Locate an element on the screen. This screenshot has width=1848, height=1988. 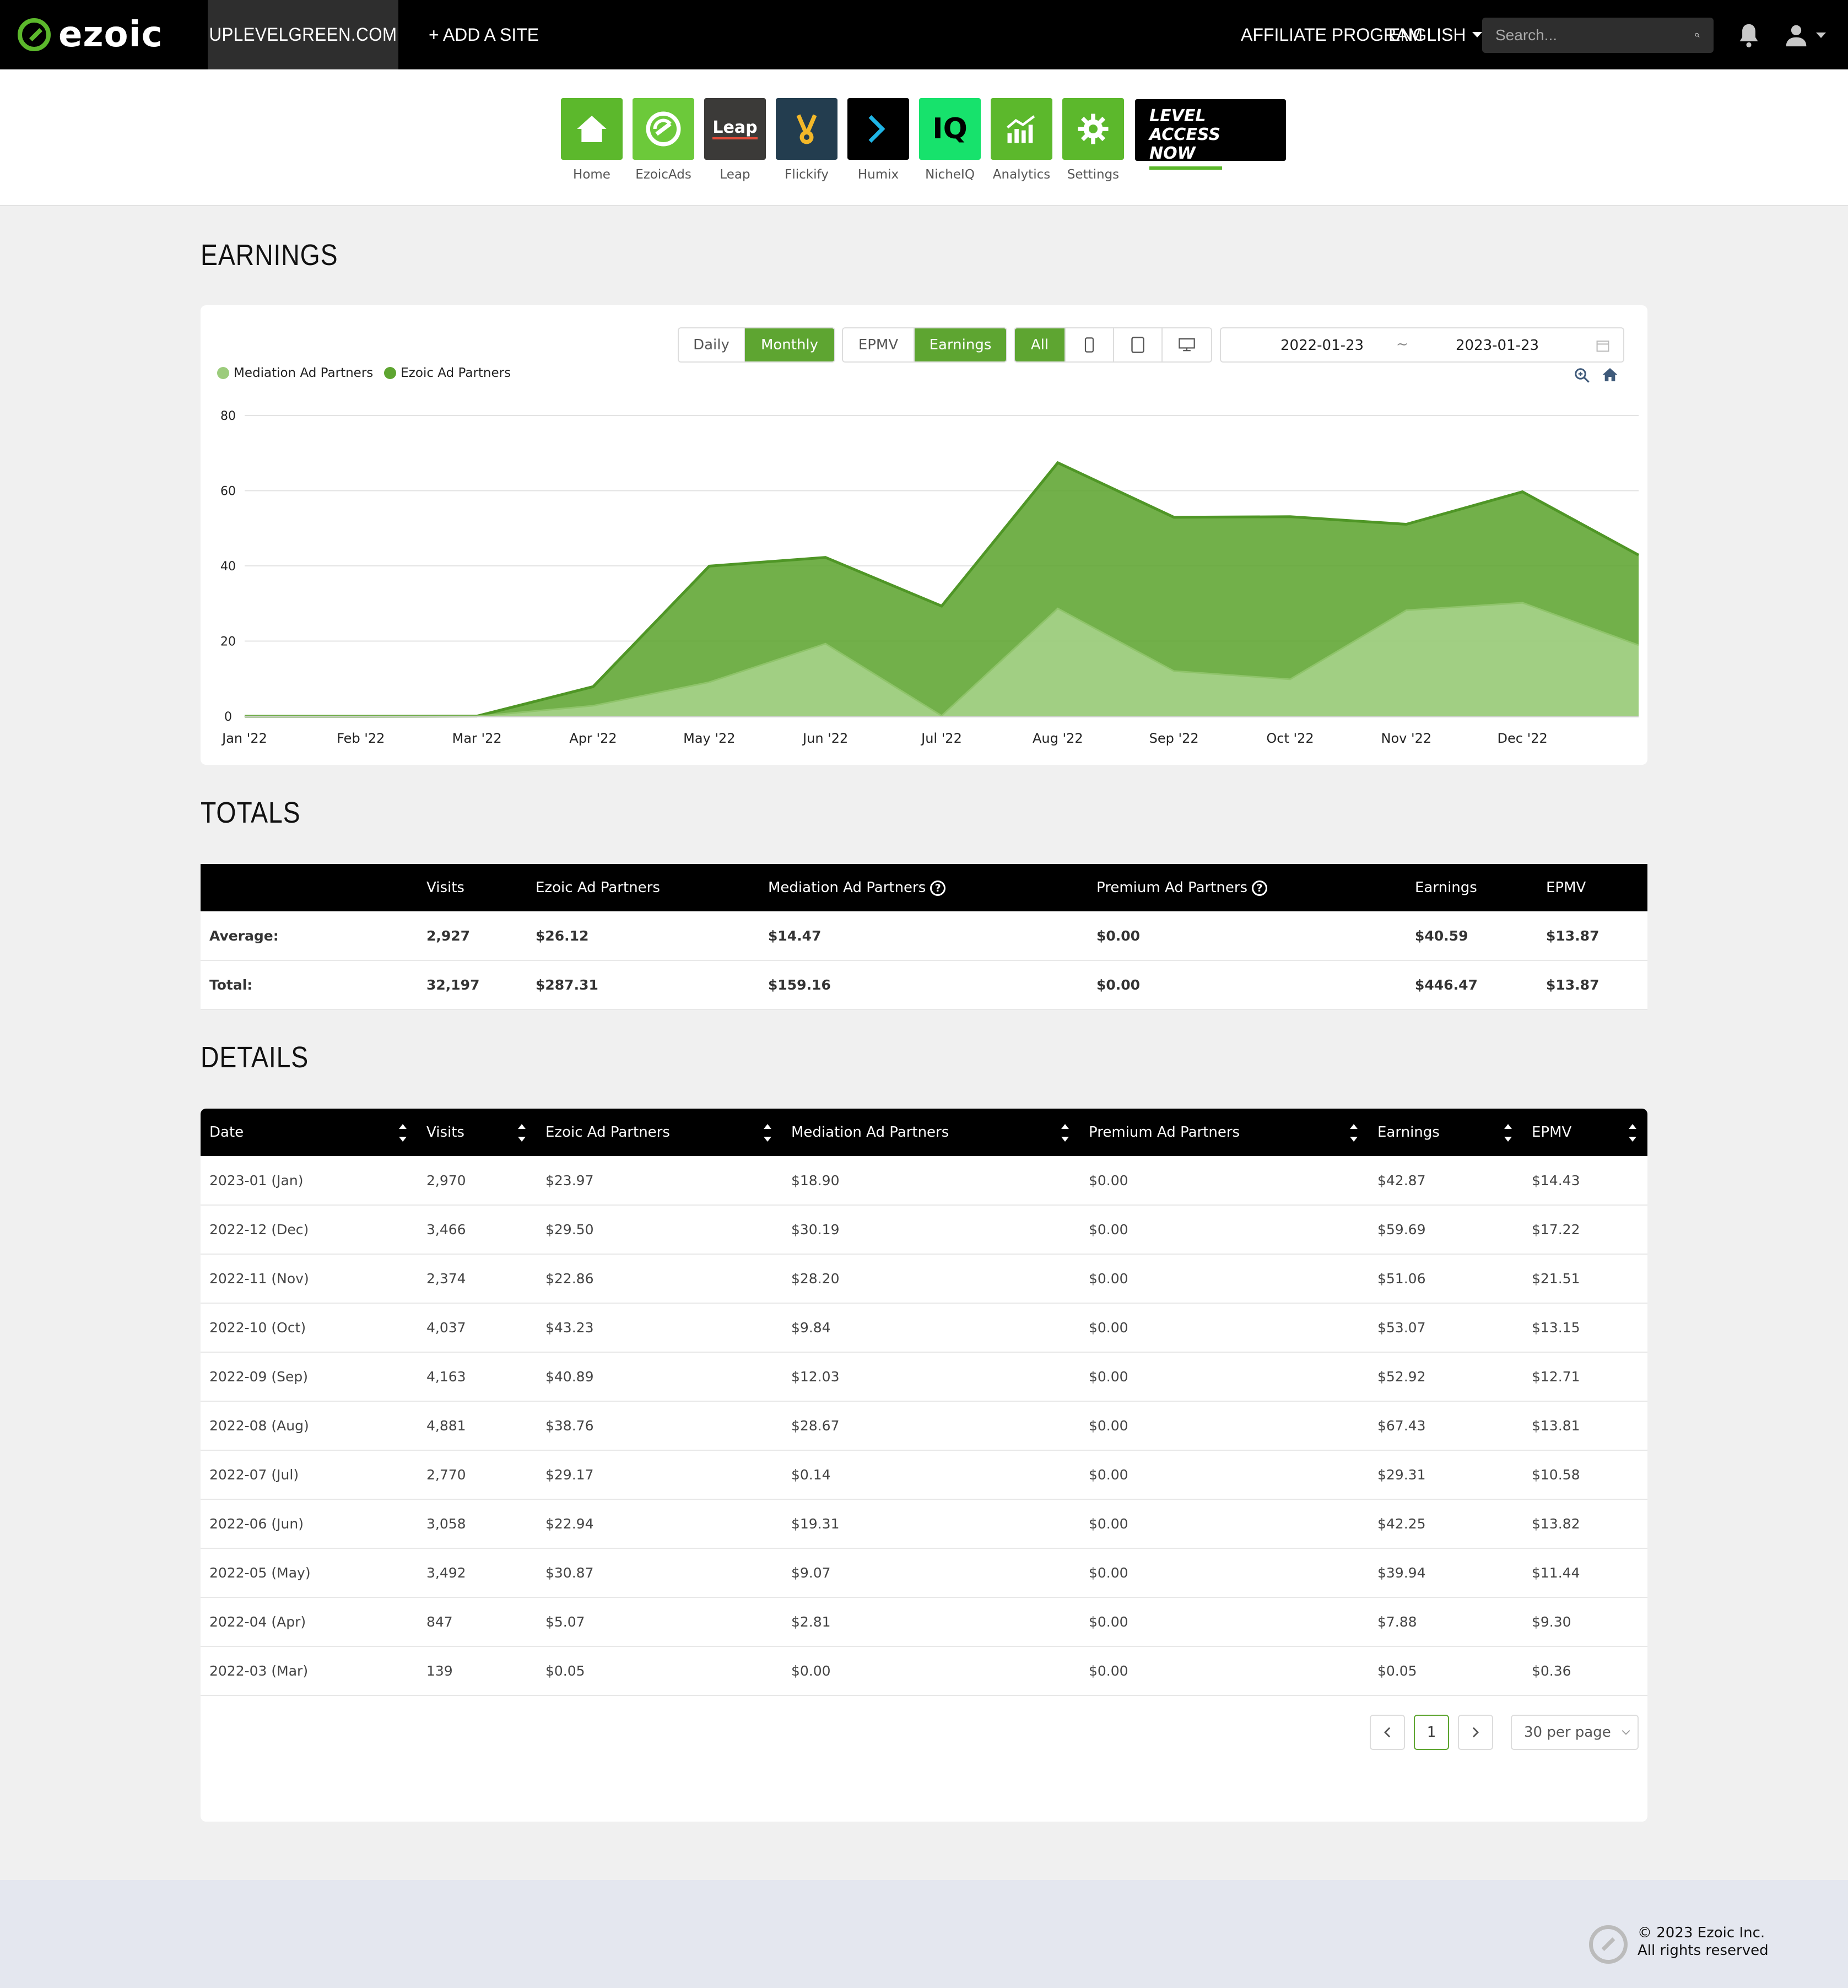
search-box is located at coordinates (1598, 35).